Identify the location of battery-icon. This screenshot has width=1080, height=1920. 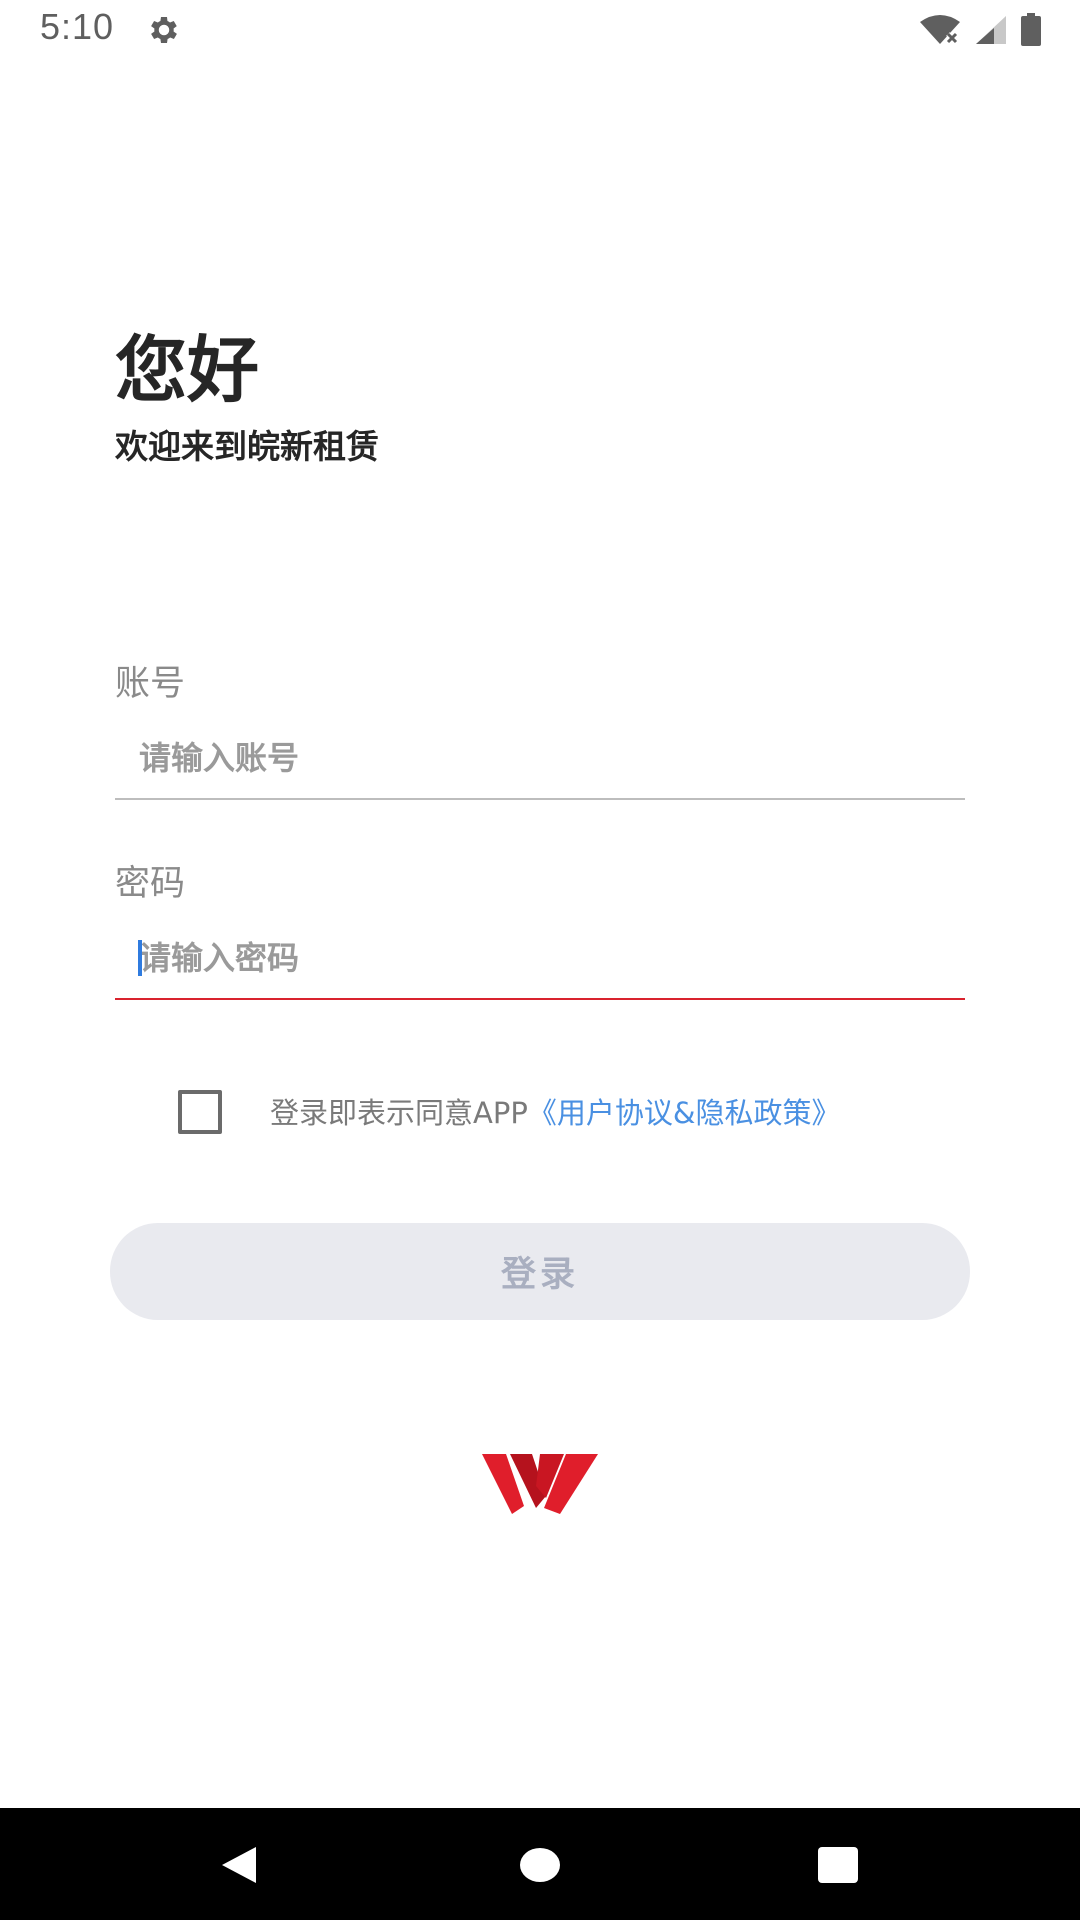
(1031, 29).